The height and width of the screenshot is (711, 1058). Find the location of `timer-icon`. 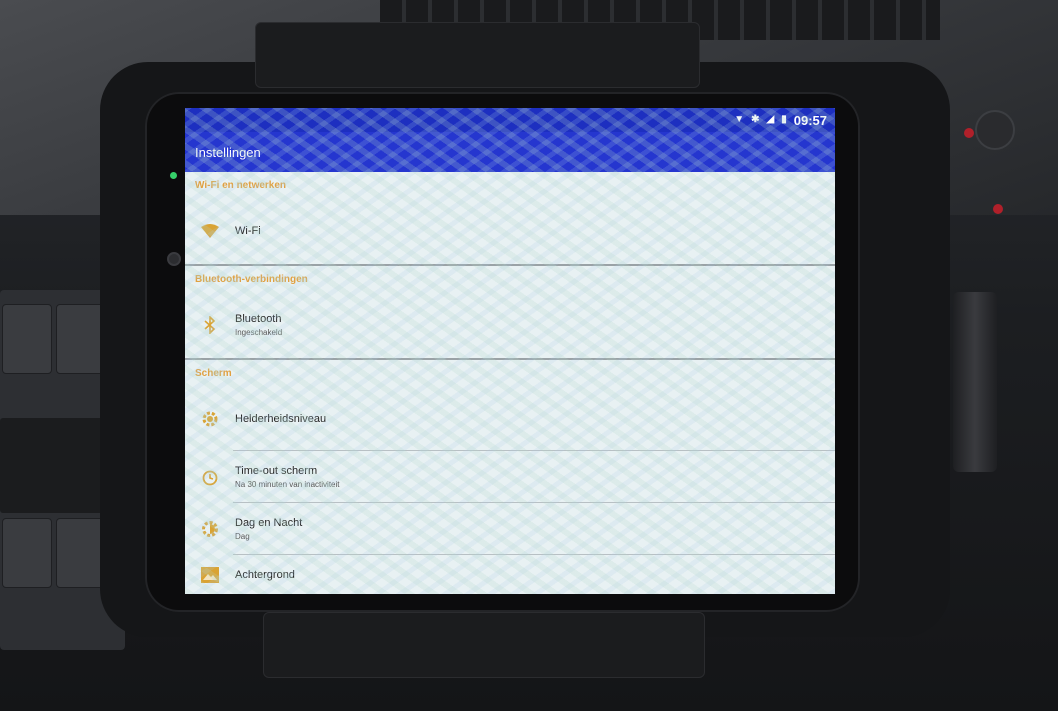

timer-icon is located at coordinates (210, 477).